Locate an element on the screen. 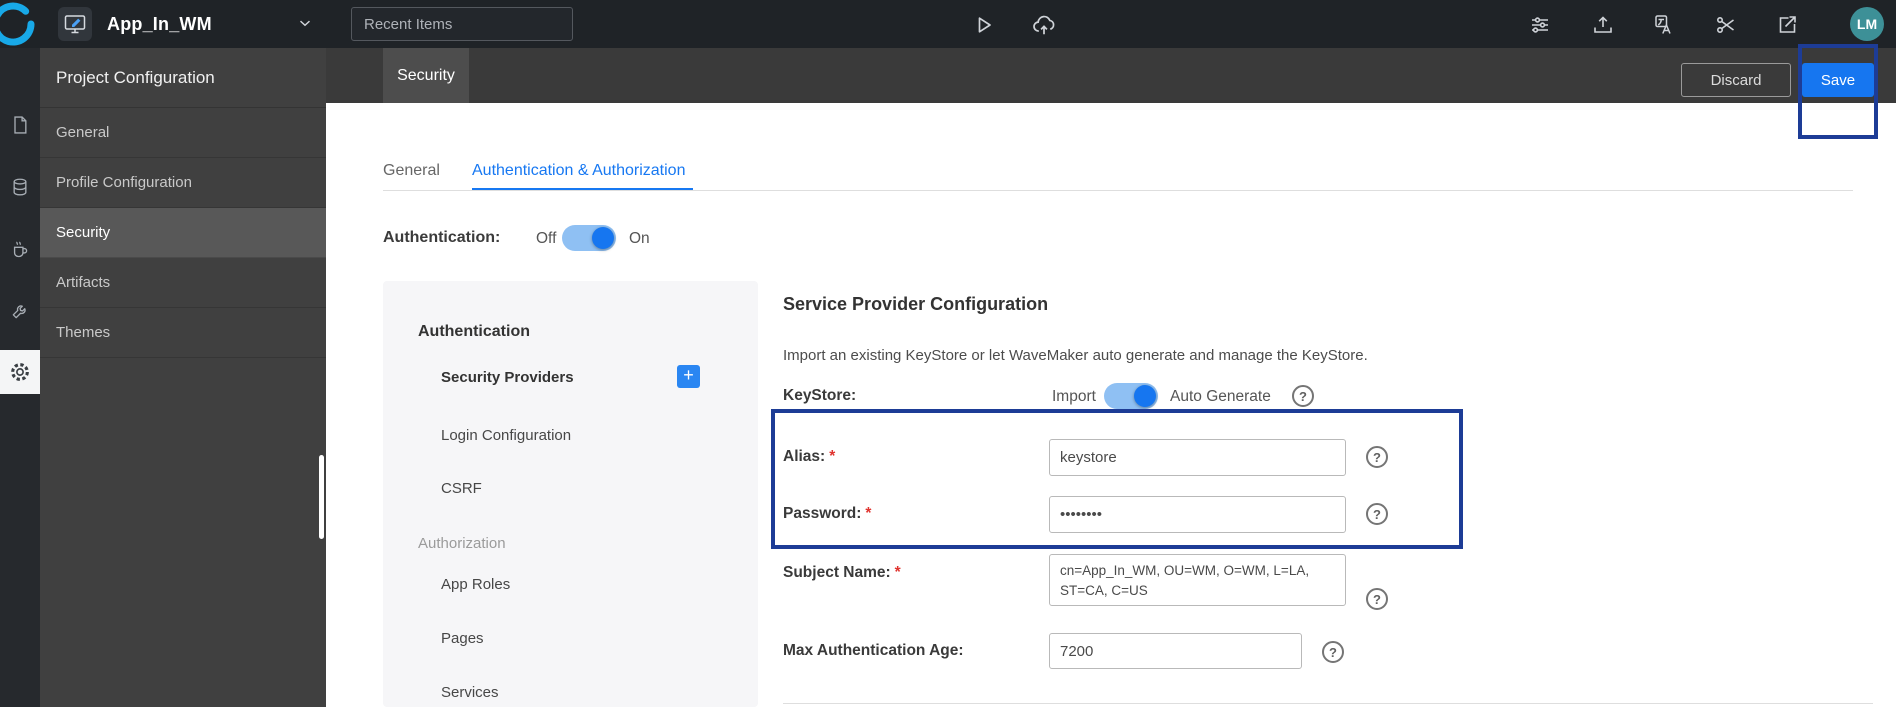 The height and width of the screenshot is (707, 1896). keystore-toggle is located at coordinates (1131, 396).